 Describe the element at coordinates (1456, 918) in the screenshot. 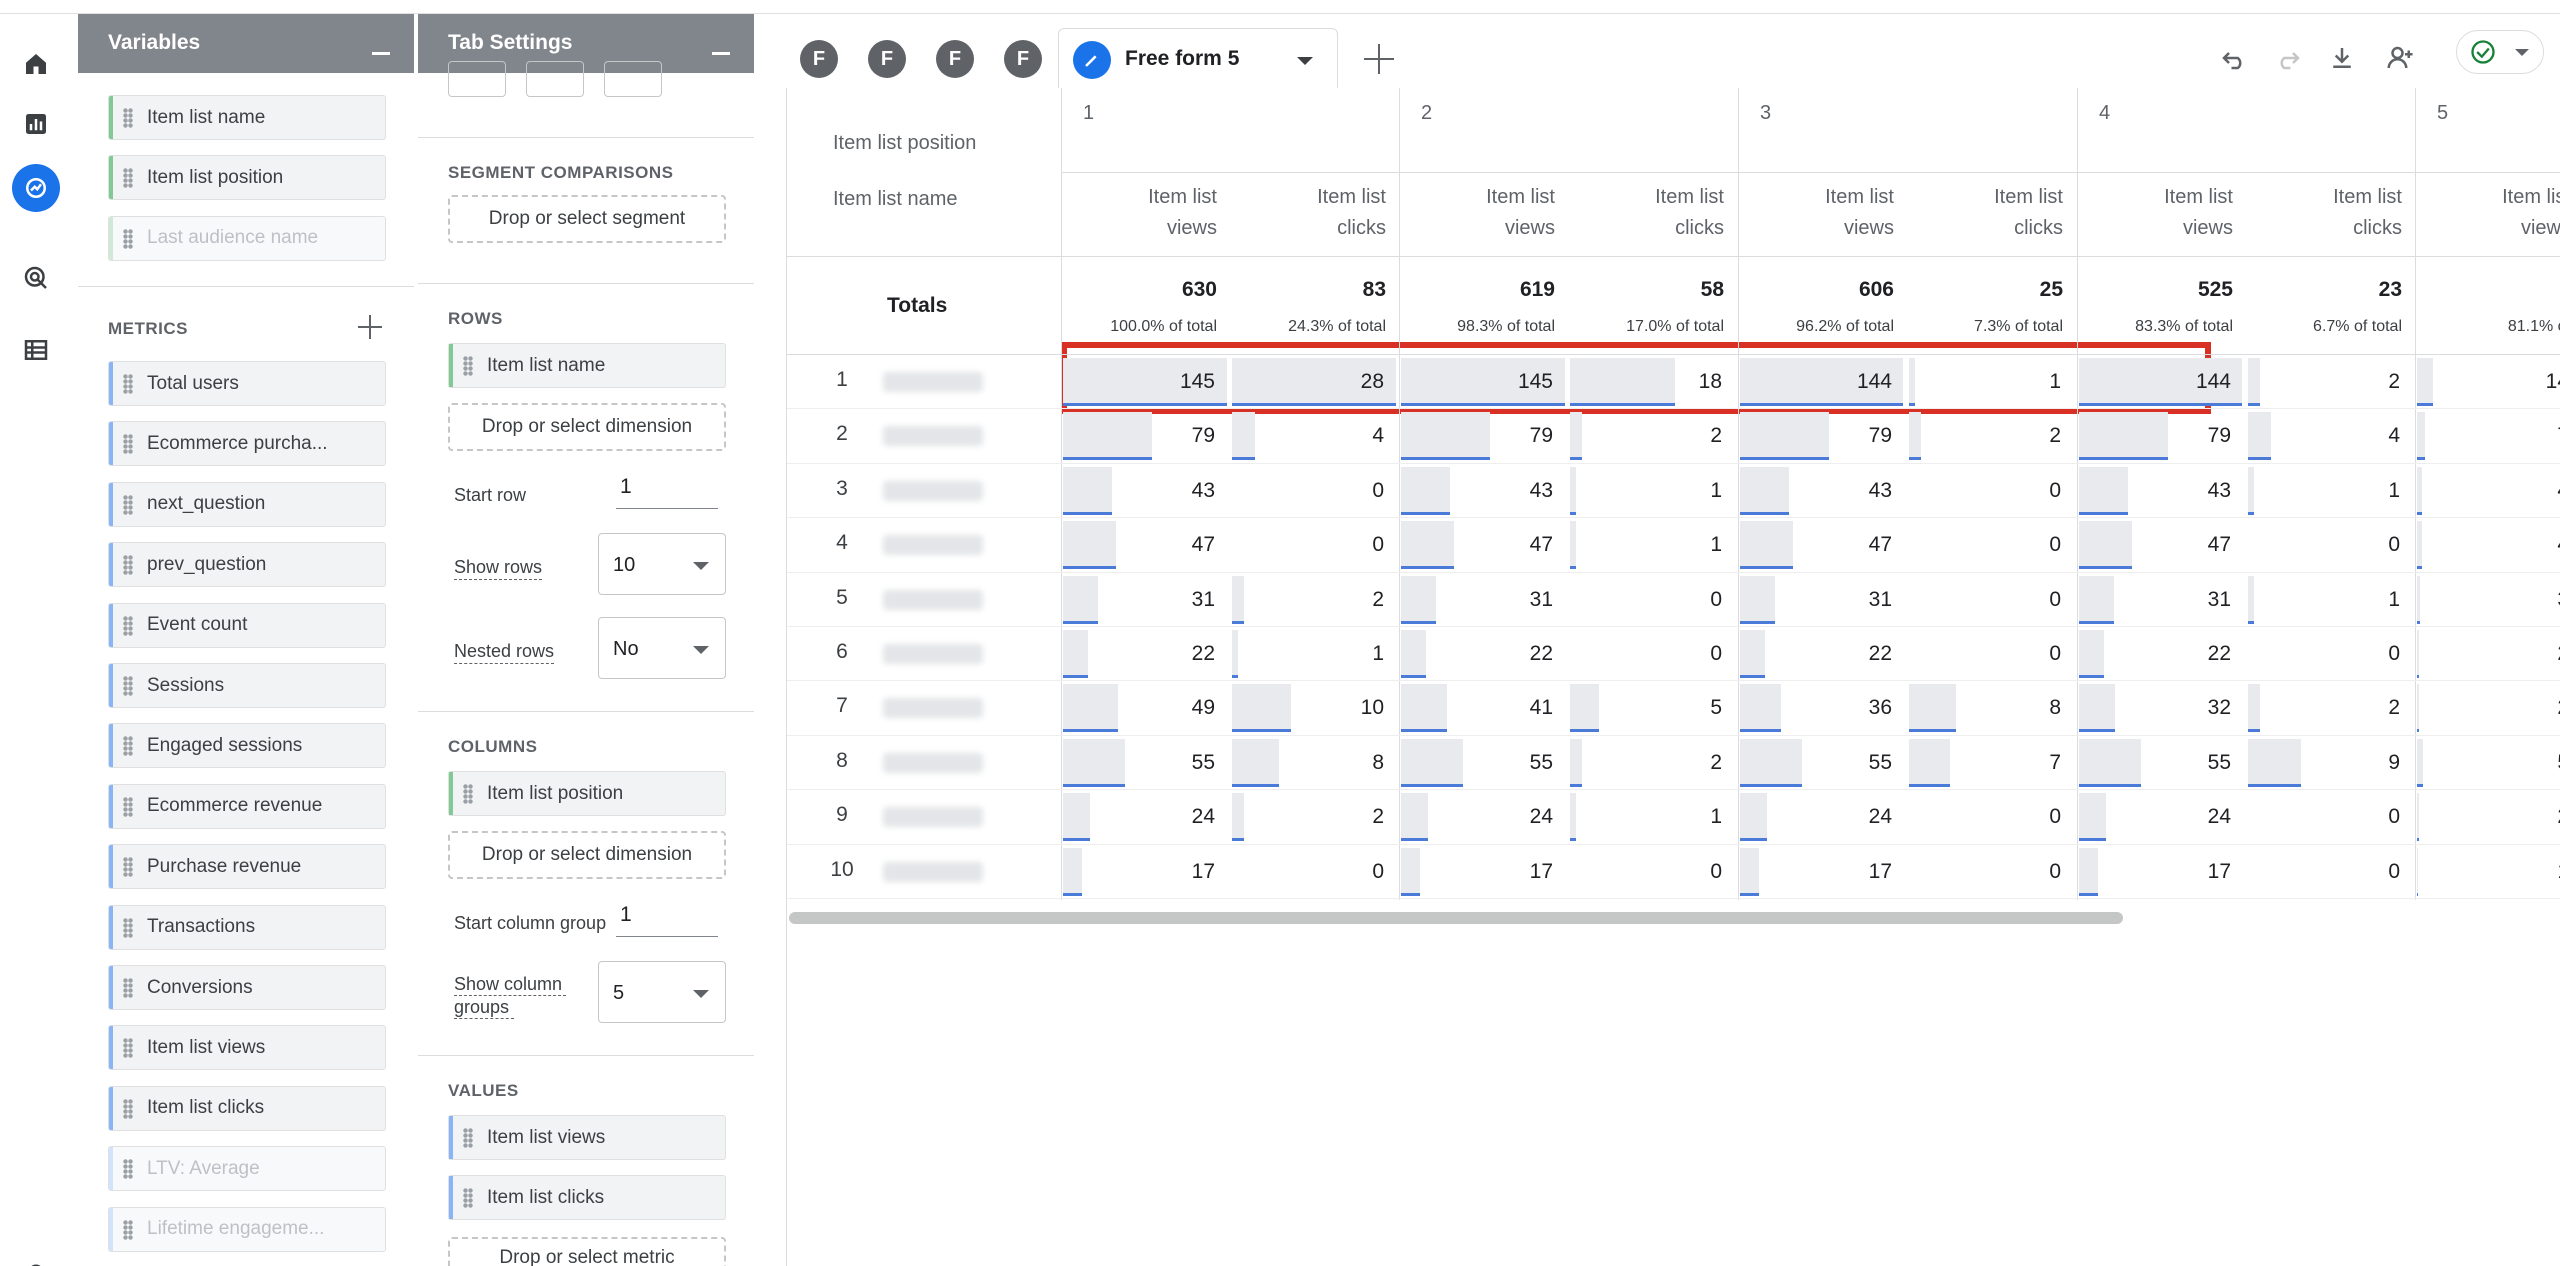

I see `scrollbar-thumb` at that location.